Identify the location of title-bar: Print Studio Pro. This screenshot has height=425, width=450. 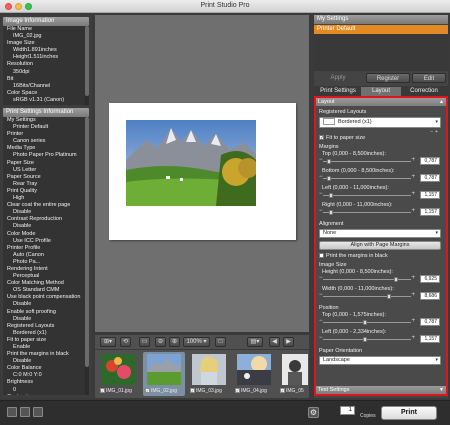
(225, 6).